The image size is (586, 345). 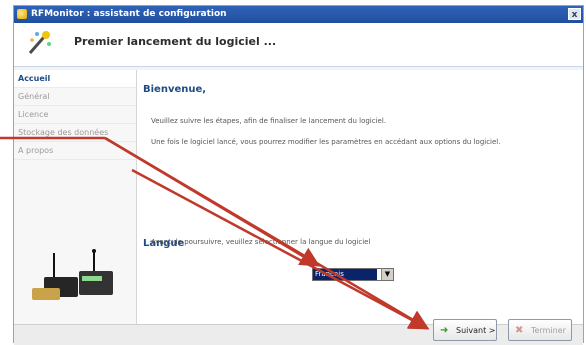 What do you see at coordinates (476, 330) in the screenshot?
I see `next-button-label: Suivant >` at bounding box center [476, 330].